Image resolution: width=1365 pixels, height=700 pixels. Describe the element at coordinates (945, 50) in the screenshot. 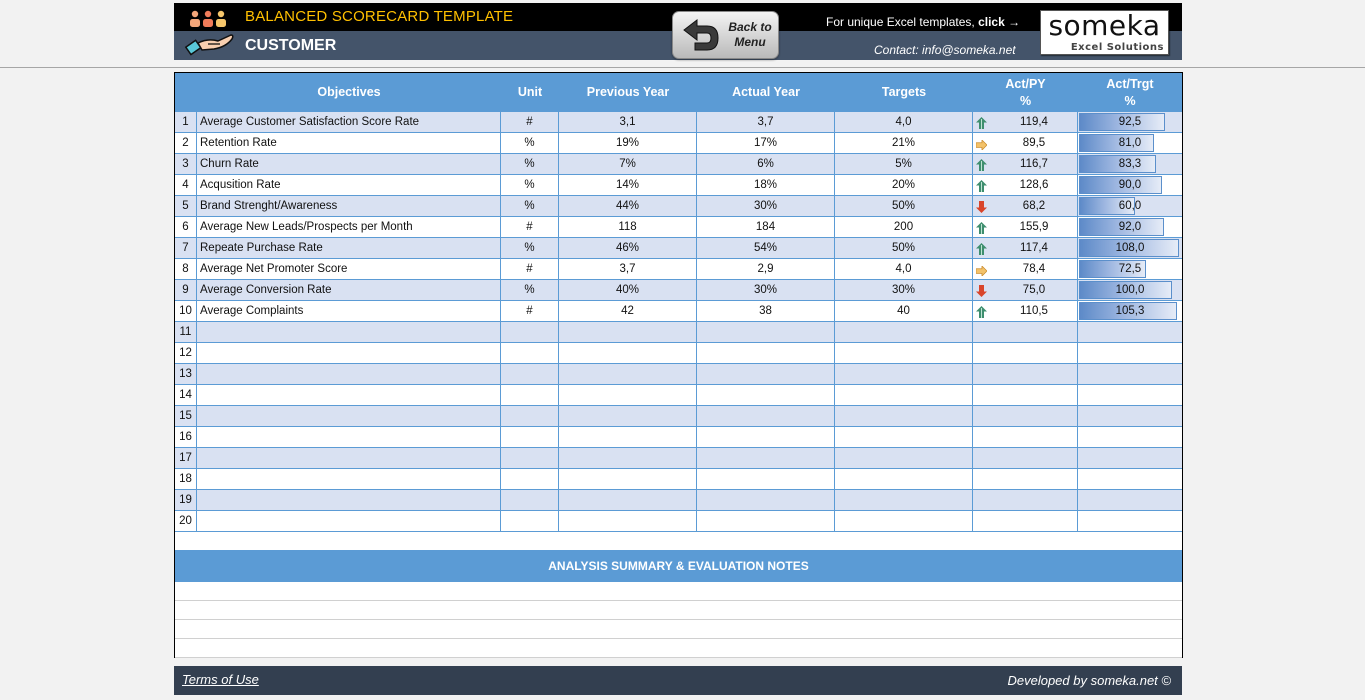

I see `contact-email: Contact: info@someka.net` at that location.